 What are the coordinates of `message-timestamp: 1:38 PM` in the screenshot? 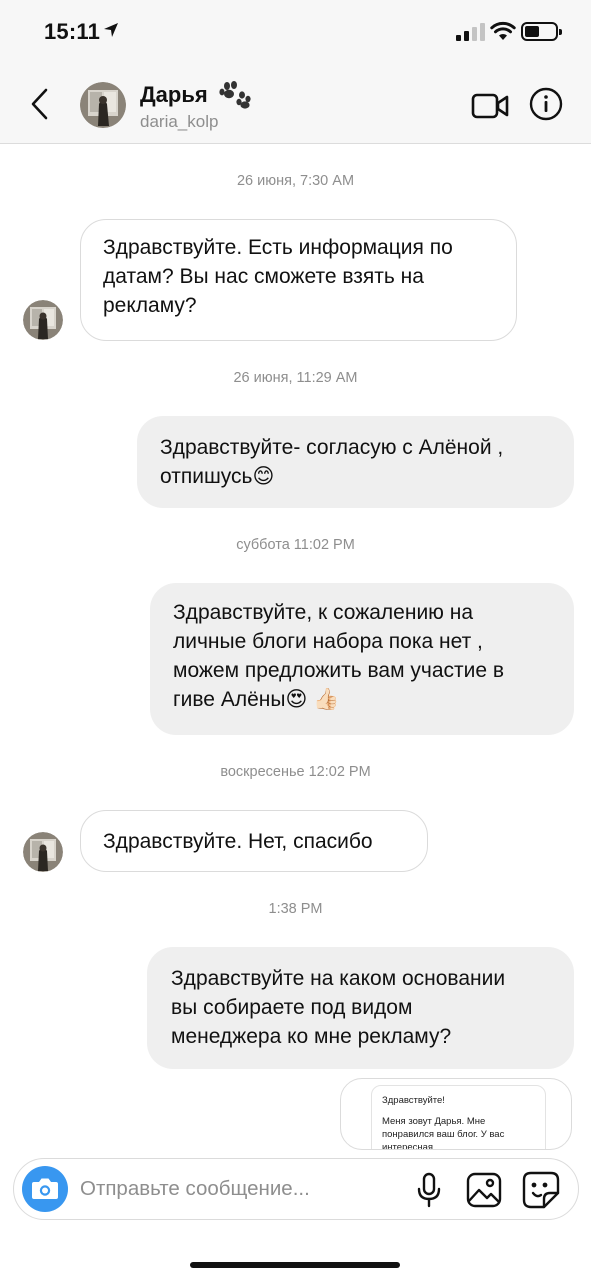 It's located at (295, 909).